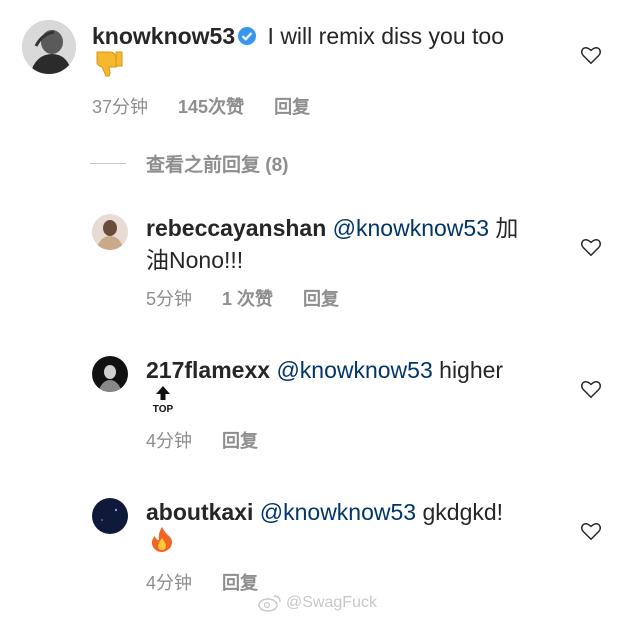  Describe the element at coordinates (269, 603) in the screenshot. I see `weibo-icon` at that location.